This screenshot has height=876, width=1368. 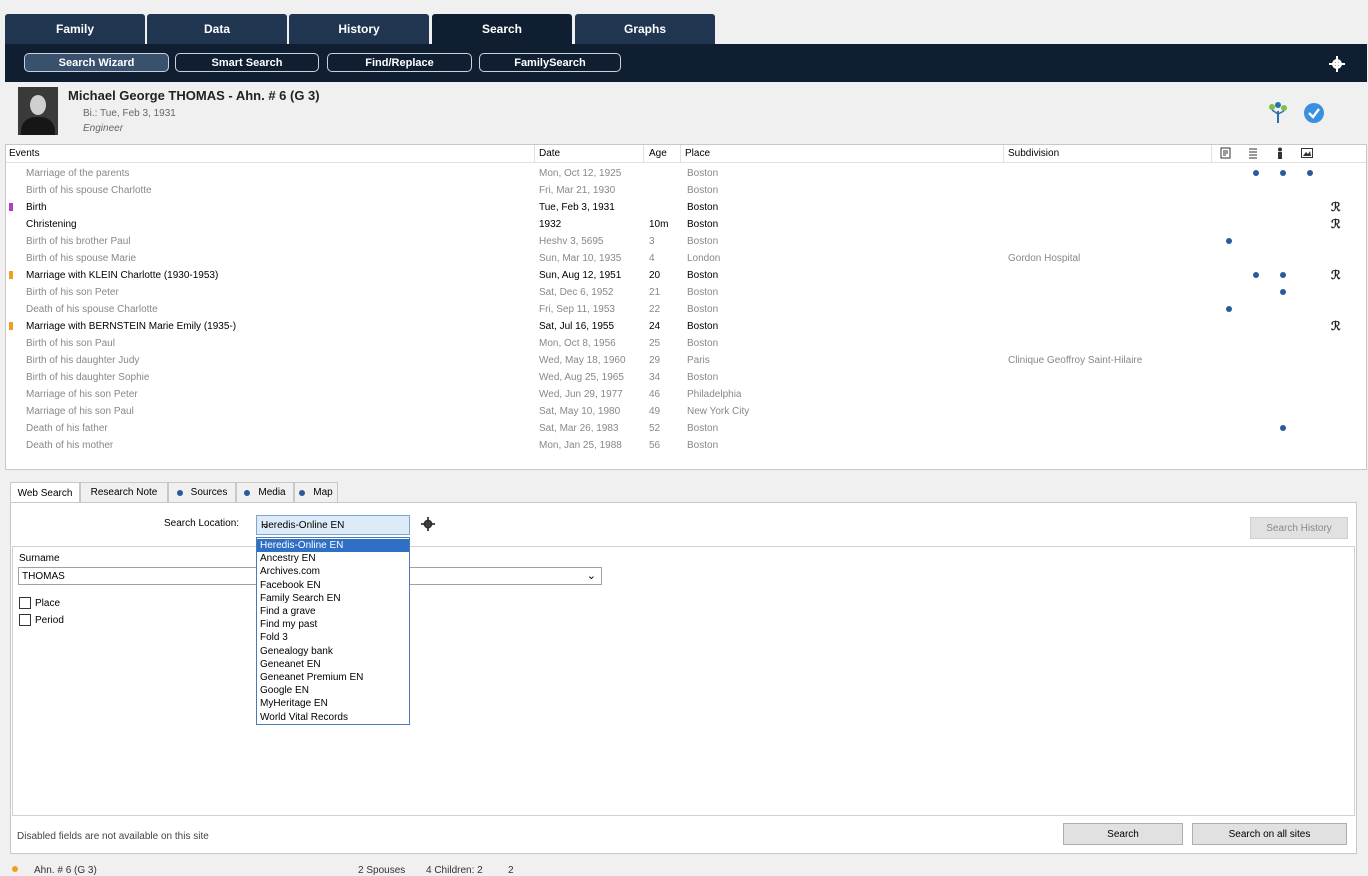 What do you see at coordinates (38, 111) in the screenshot?
I see `person-photo` at bounding box center [38, 111].